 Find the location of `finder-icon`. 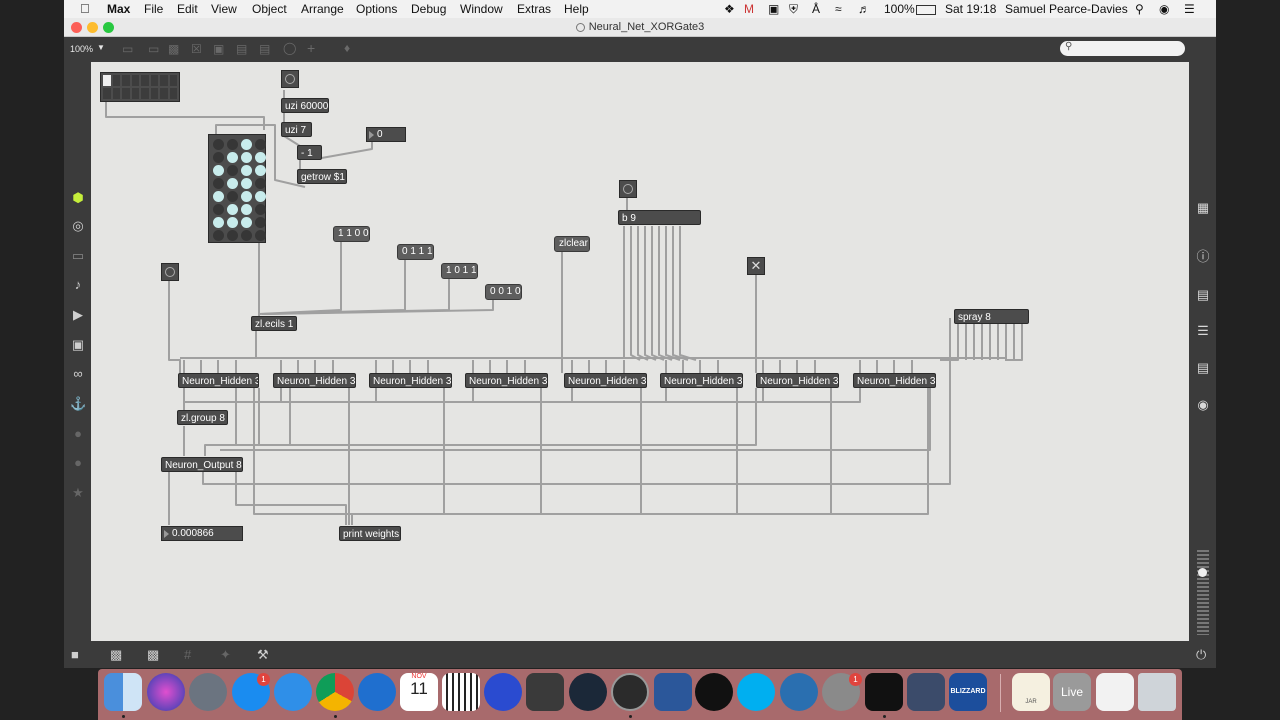

finder-icon is located at coordinates (123, 692).